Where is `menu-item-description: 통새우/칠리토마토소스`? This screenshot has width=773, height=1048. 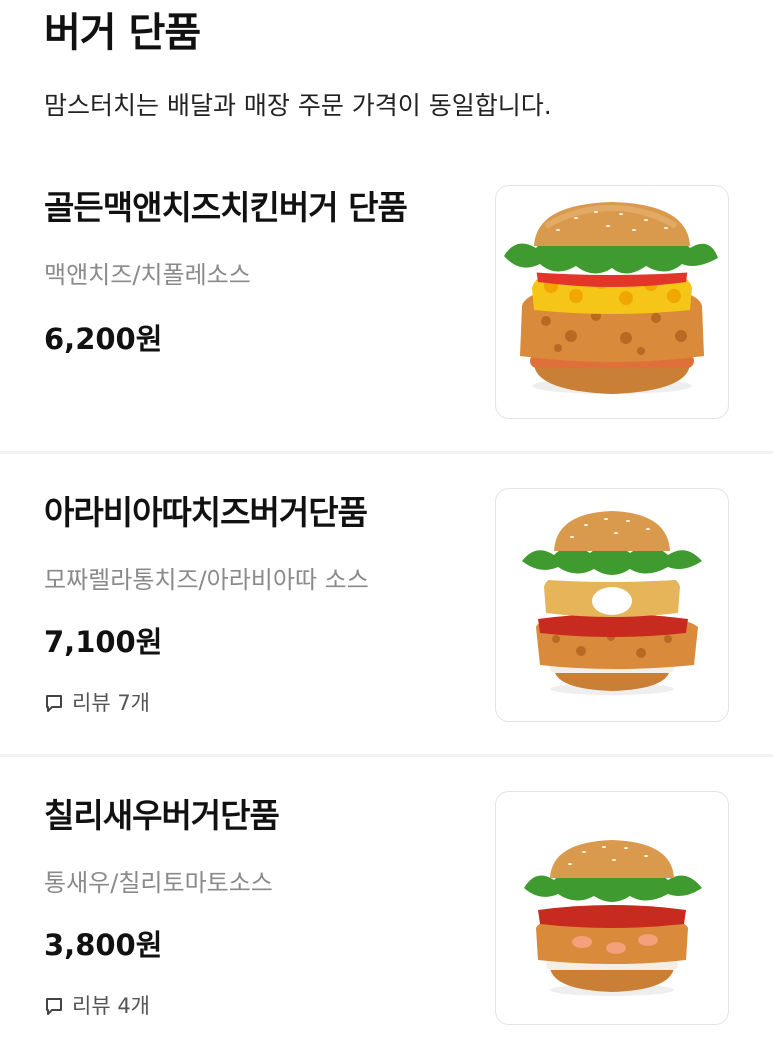 menu-item-description: 통새우/칠리토마토소스 is located at coordinates (158, 883).